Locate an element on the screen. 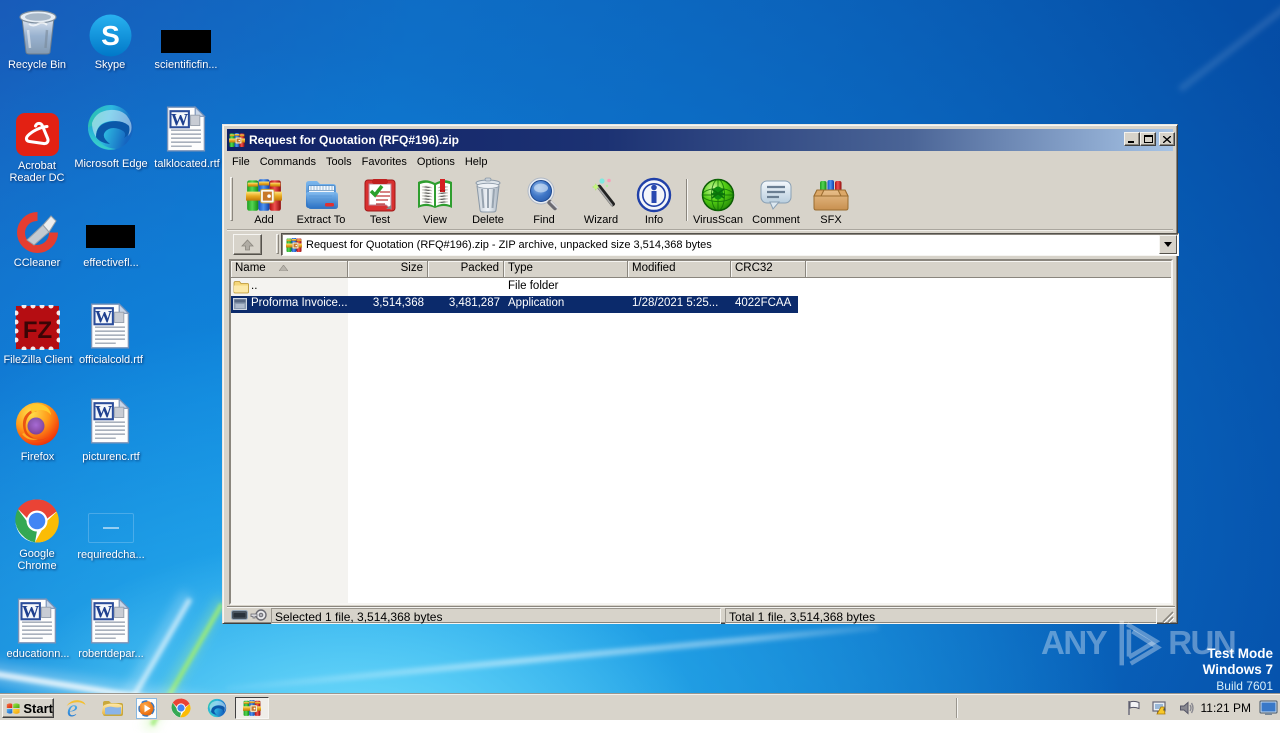 Image resolution: width=1280 pixels, height=733 pixels. svg-text: S is located at coordinates (110, 35).